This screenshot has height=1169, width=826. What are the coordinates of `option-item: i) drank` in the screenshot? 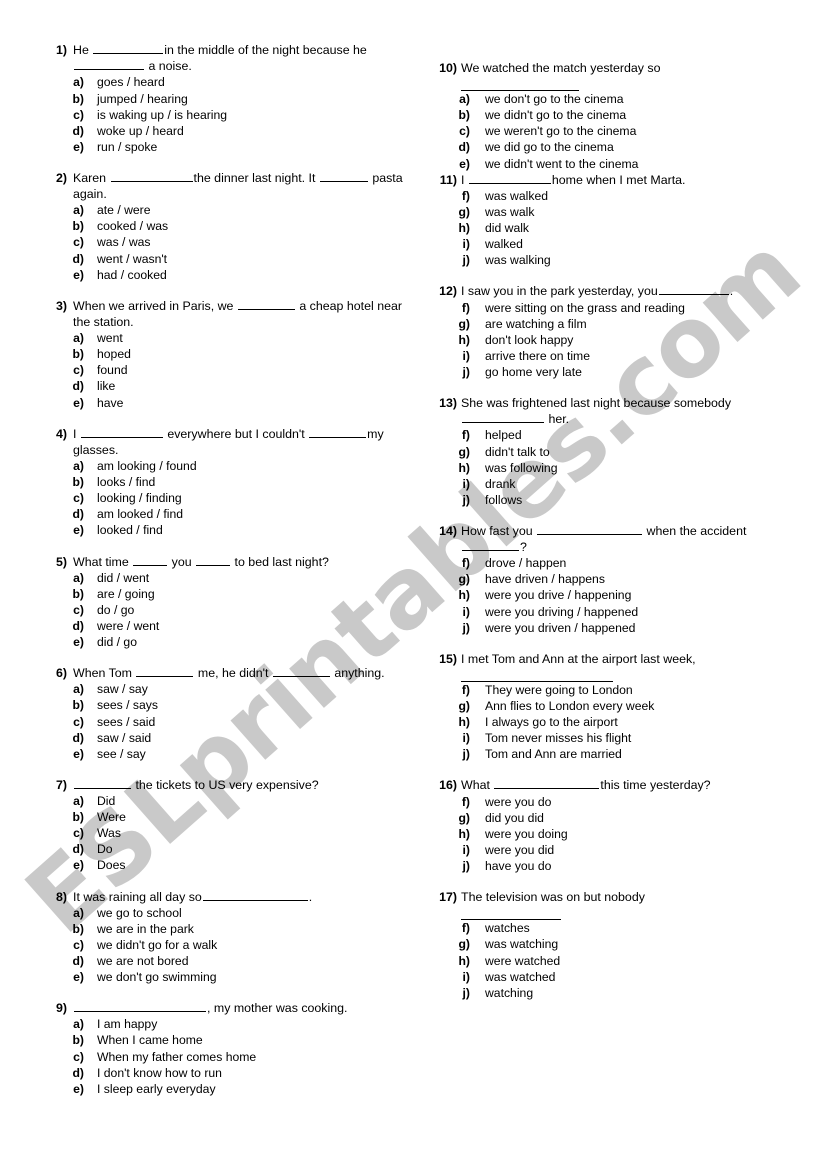 It's located at (620, 484).